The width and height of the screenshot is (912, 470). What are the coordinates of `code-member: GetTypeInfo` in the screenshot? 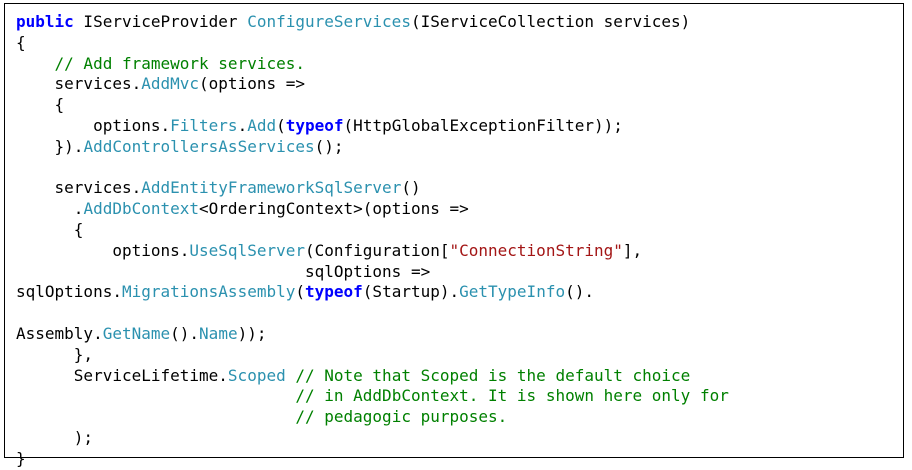 It's located at (512, 292).